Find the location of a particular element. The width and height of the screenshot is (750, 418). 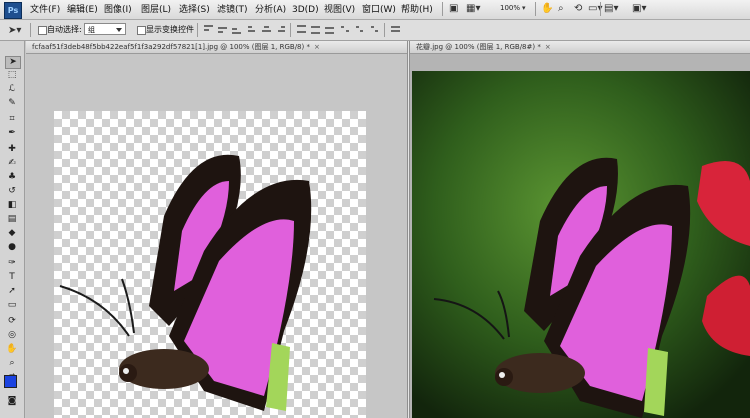

app-logo: Ps is located at coordinates (13, 10).